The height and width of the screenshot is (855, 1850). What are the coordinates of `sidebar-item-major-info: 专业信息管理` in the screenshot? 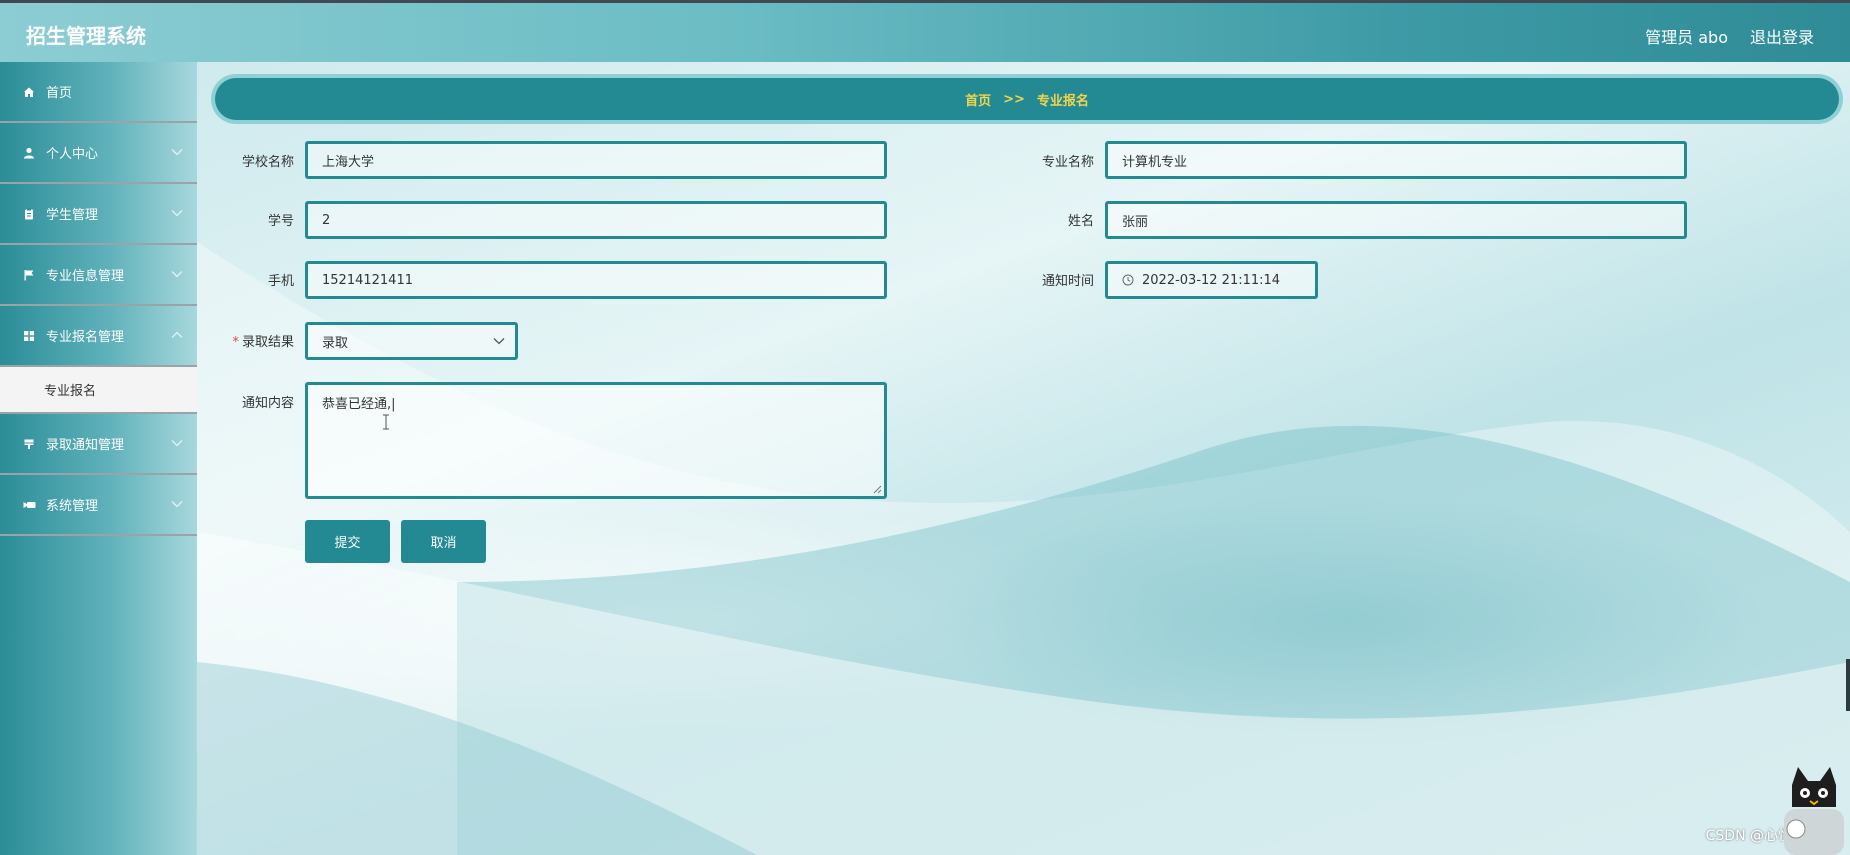 It's located at (98, 275).